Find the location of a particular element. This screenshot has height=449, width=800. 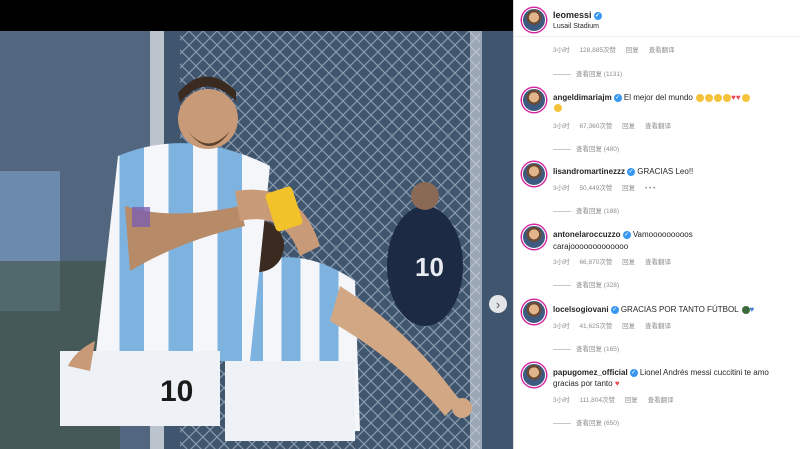

comment-body: GRACIAS Leo!! is located at coordinates (665, 171).